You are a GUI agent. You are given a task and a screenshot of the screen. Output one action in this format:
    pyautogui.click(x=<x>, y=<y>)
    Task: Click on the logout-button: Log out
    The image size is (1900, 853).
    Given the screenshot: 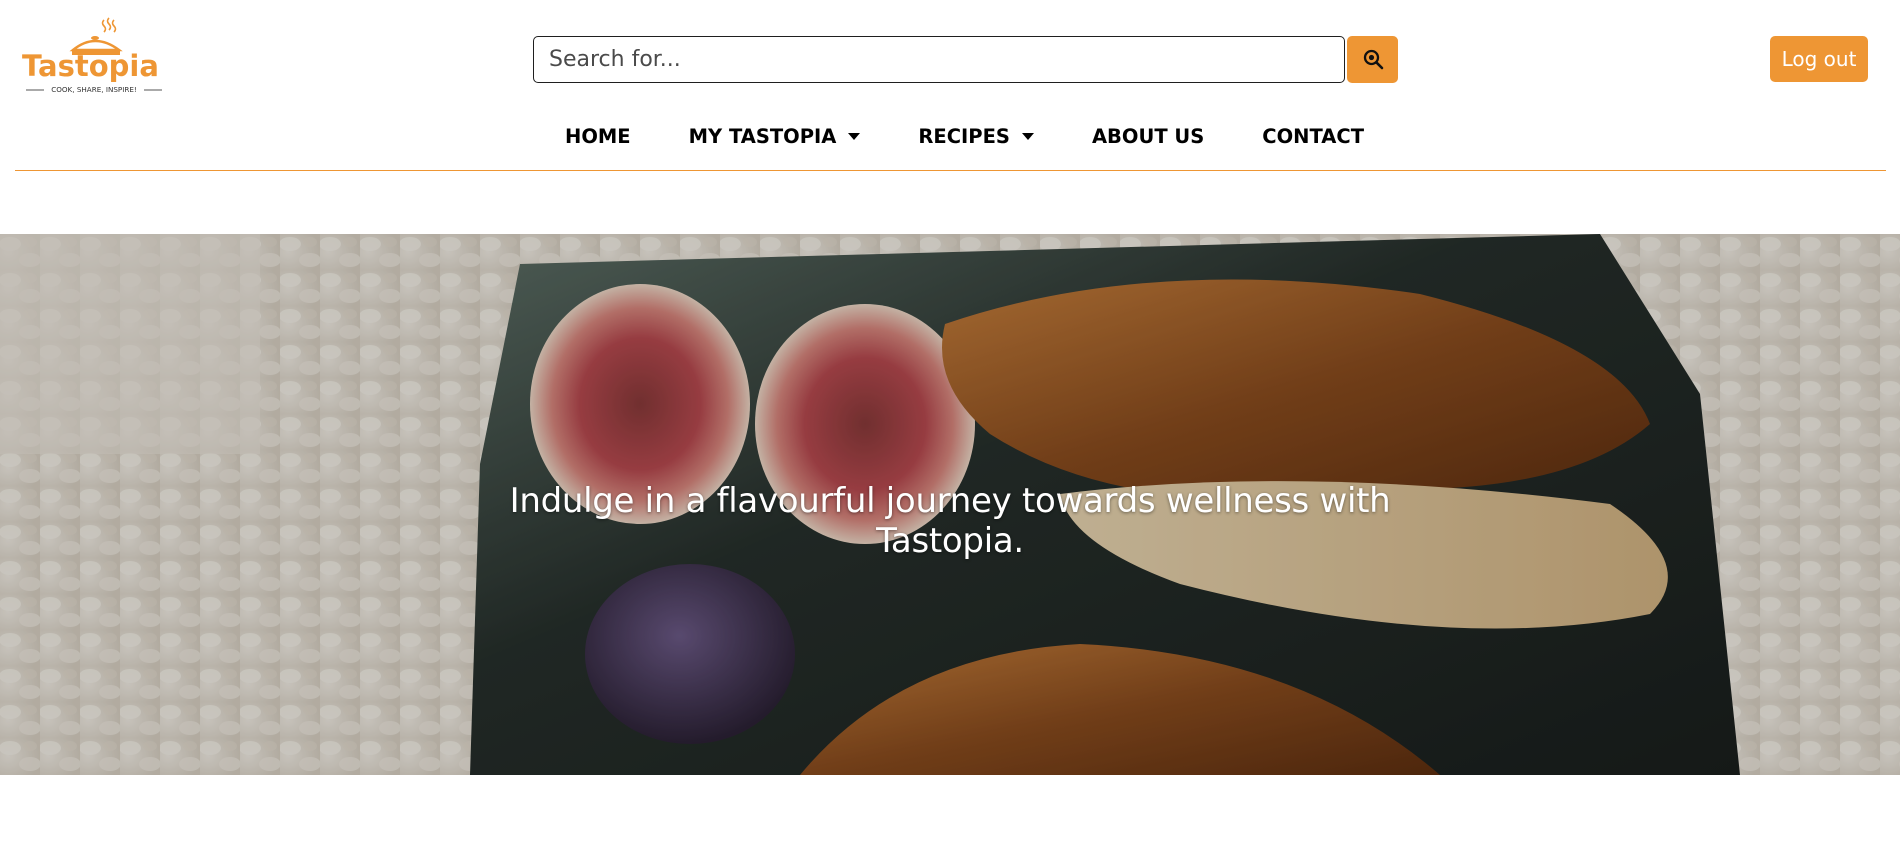 What is the action you would take?
    pyautogui.click(x=1819, y=59)
    